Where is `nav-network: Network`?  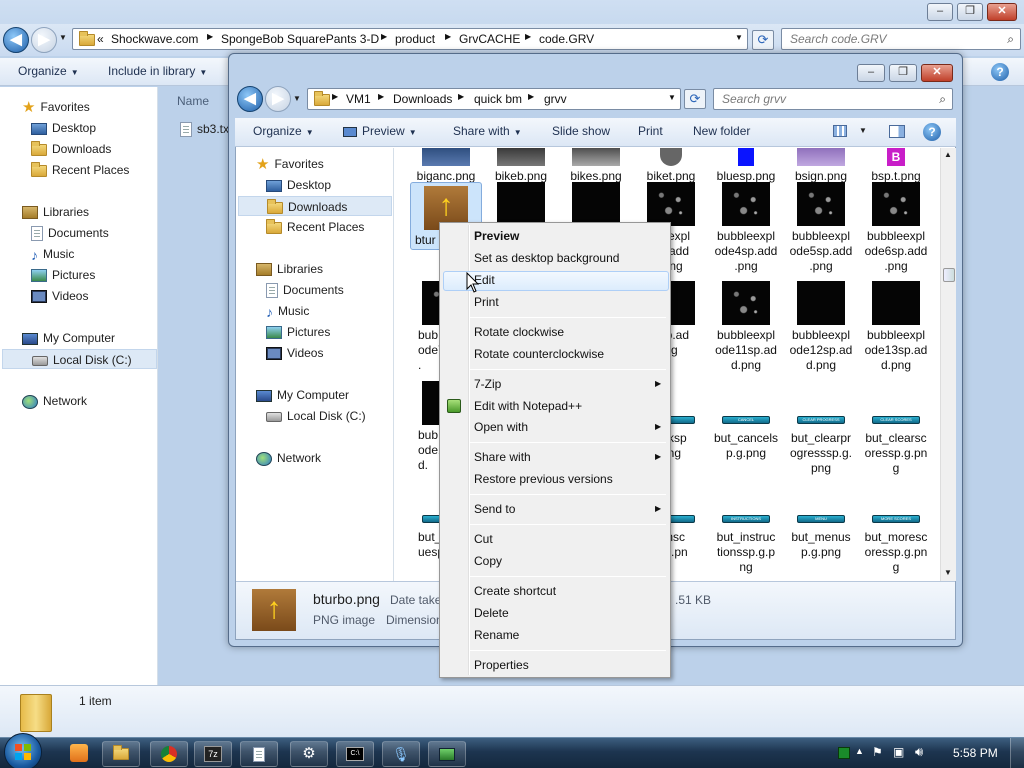
nav-network: Network is located at coordinates (288, 458).